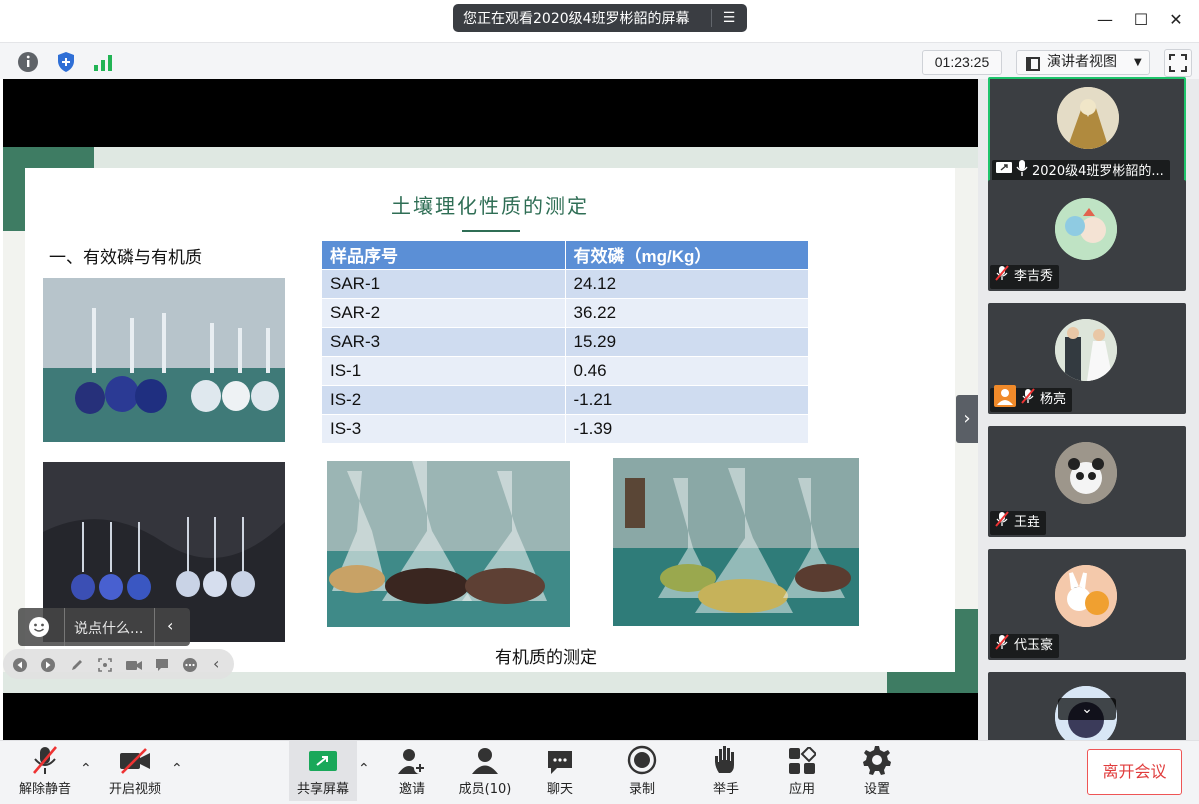 The image size is (1199, 804). What do you see at coordinates (134, 664) in the screenshot?
I see `camera-icon` at bounding box center [134, 664].